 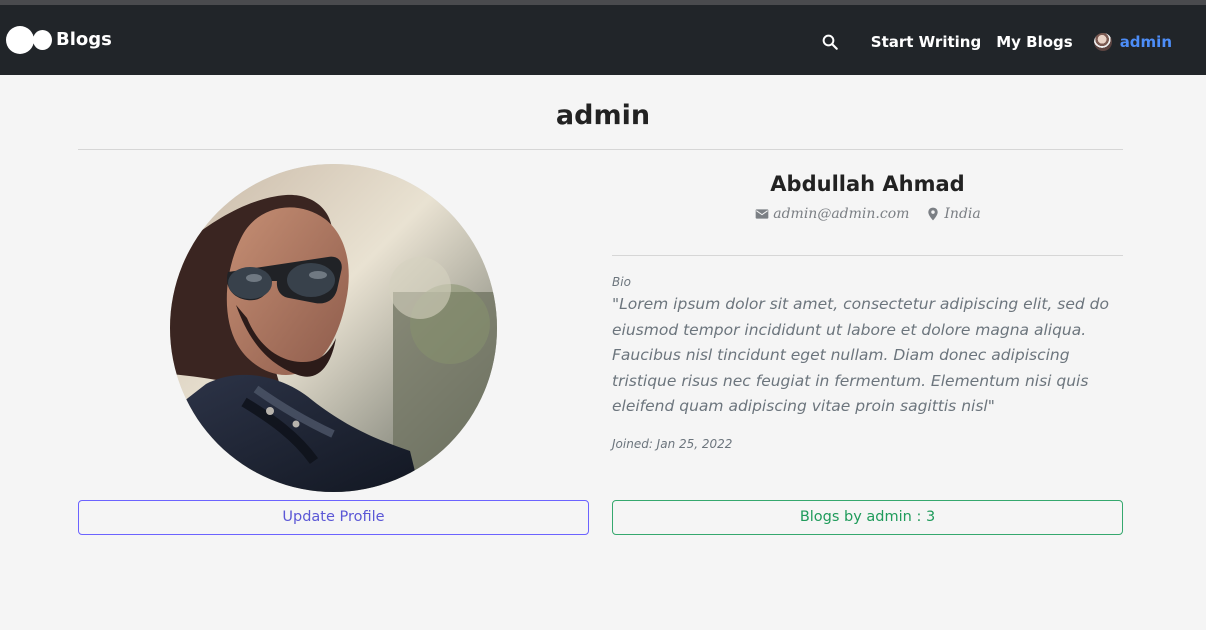 I want to click on start-writing-link: Start Writing, so click(x=926, y=42).